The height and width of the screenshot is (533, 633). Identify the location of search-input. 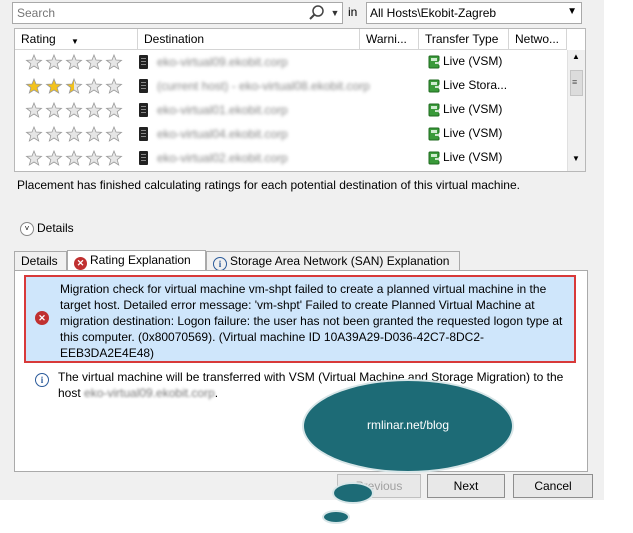
(162, 12).